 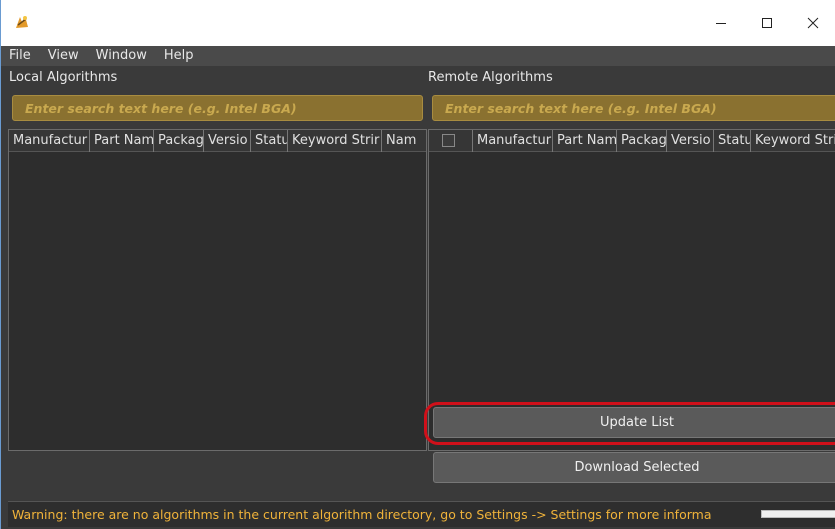 I want to click on menu-file: File, so click(x=20, y=56).